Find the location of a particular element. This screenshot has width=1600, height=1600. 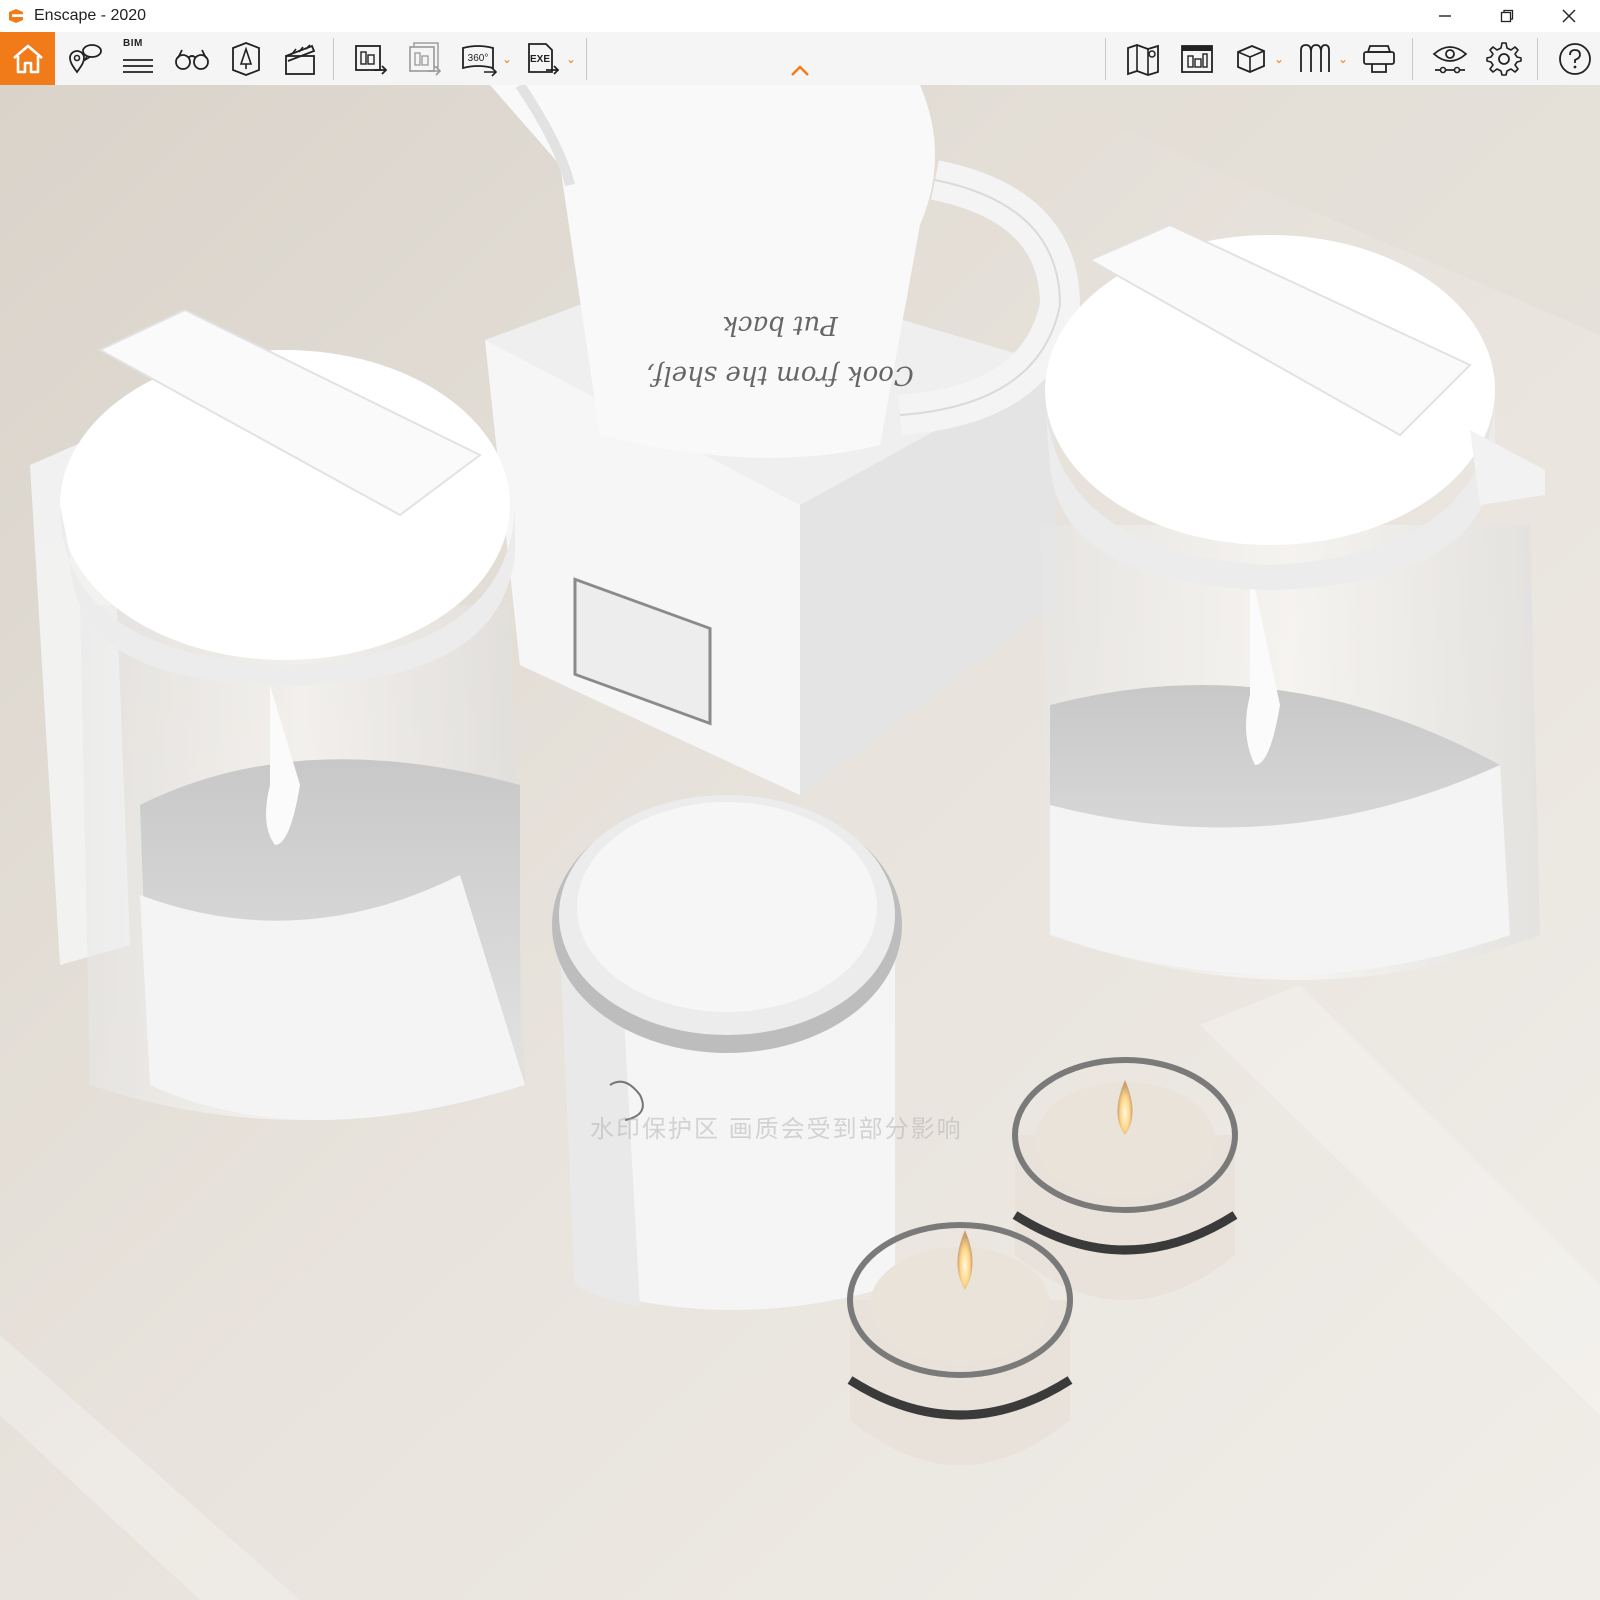

batch-render-icon is located at coordinates (425, 58).